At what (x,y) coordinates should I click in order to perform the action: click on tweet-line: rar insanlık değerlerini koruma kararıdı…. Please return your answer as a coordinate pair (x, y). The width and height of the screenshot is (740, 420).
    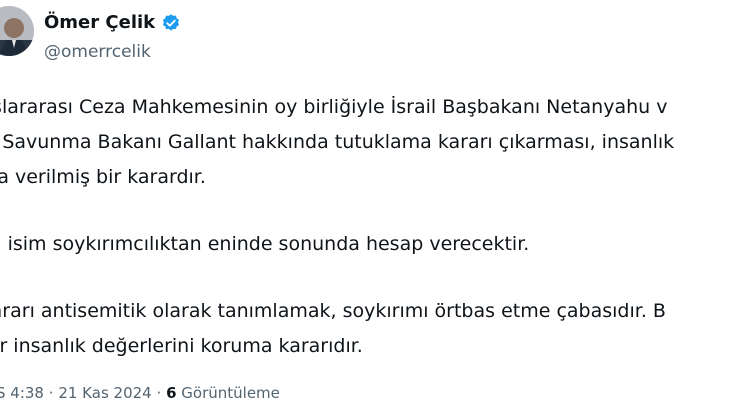
    Looking at the image, I should click on (181, 346).